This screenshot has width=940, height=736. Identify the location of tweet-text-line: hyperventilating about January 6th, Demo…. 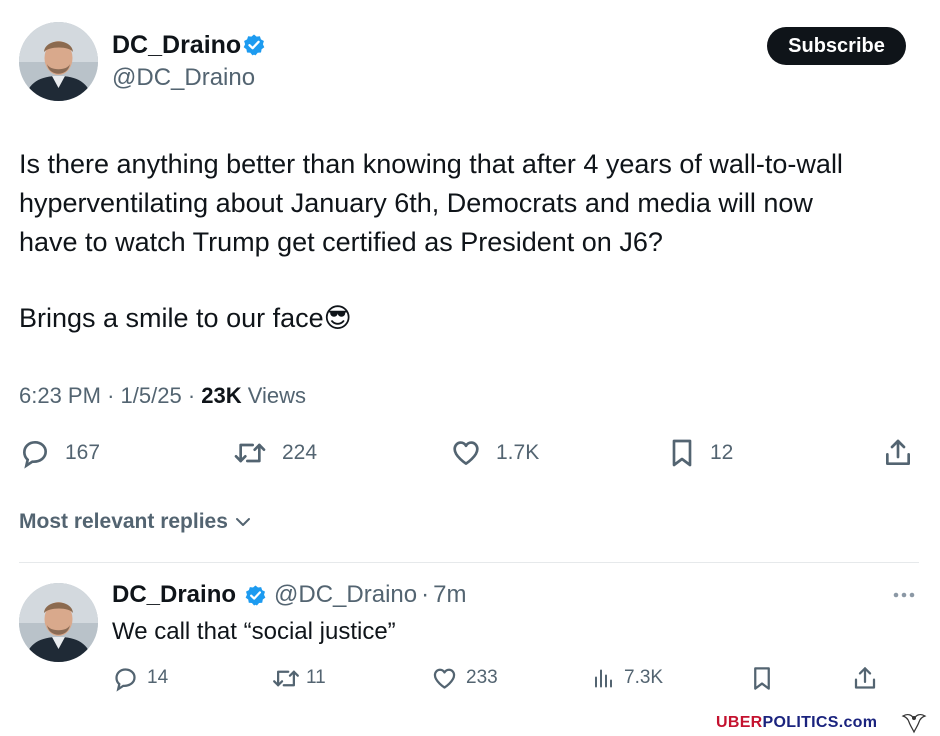
(416, 203).